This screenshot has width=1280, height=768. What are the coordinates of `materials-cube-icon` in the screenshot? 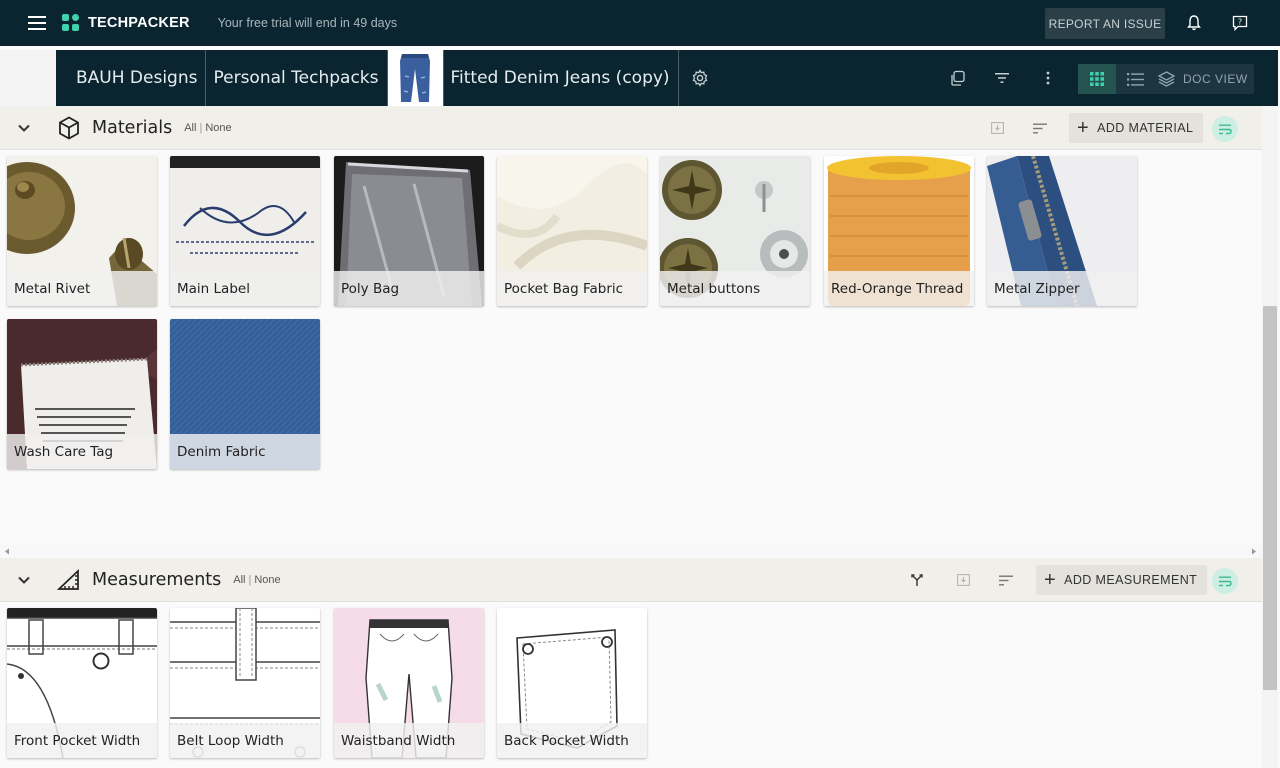 It's located at (69, 128).